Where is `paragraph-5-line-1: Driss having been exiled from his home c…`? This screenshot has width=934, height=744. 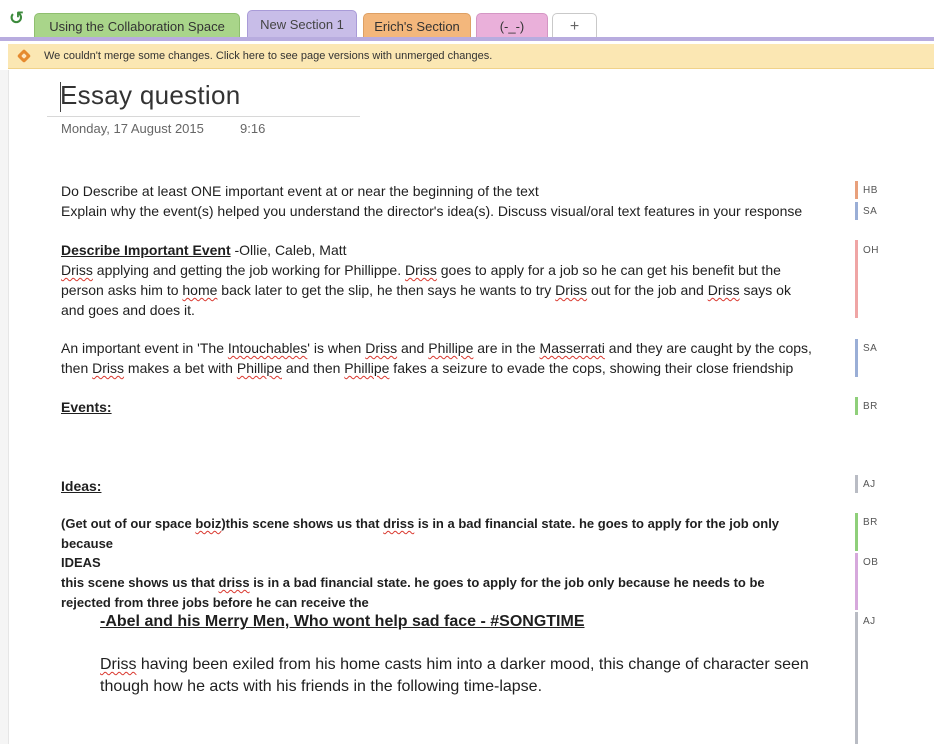 paragraph-5-line-1: Driss having been exiled from his home c… is located at coordinates (454, 665).